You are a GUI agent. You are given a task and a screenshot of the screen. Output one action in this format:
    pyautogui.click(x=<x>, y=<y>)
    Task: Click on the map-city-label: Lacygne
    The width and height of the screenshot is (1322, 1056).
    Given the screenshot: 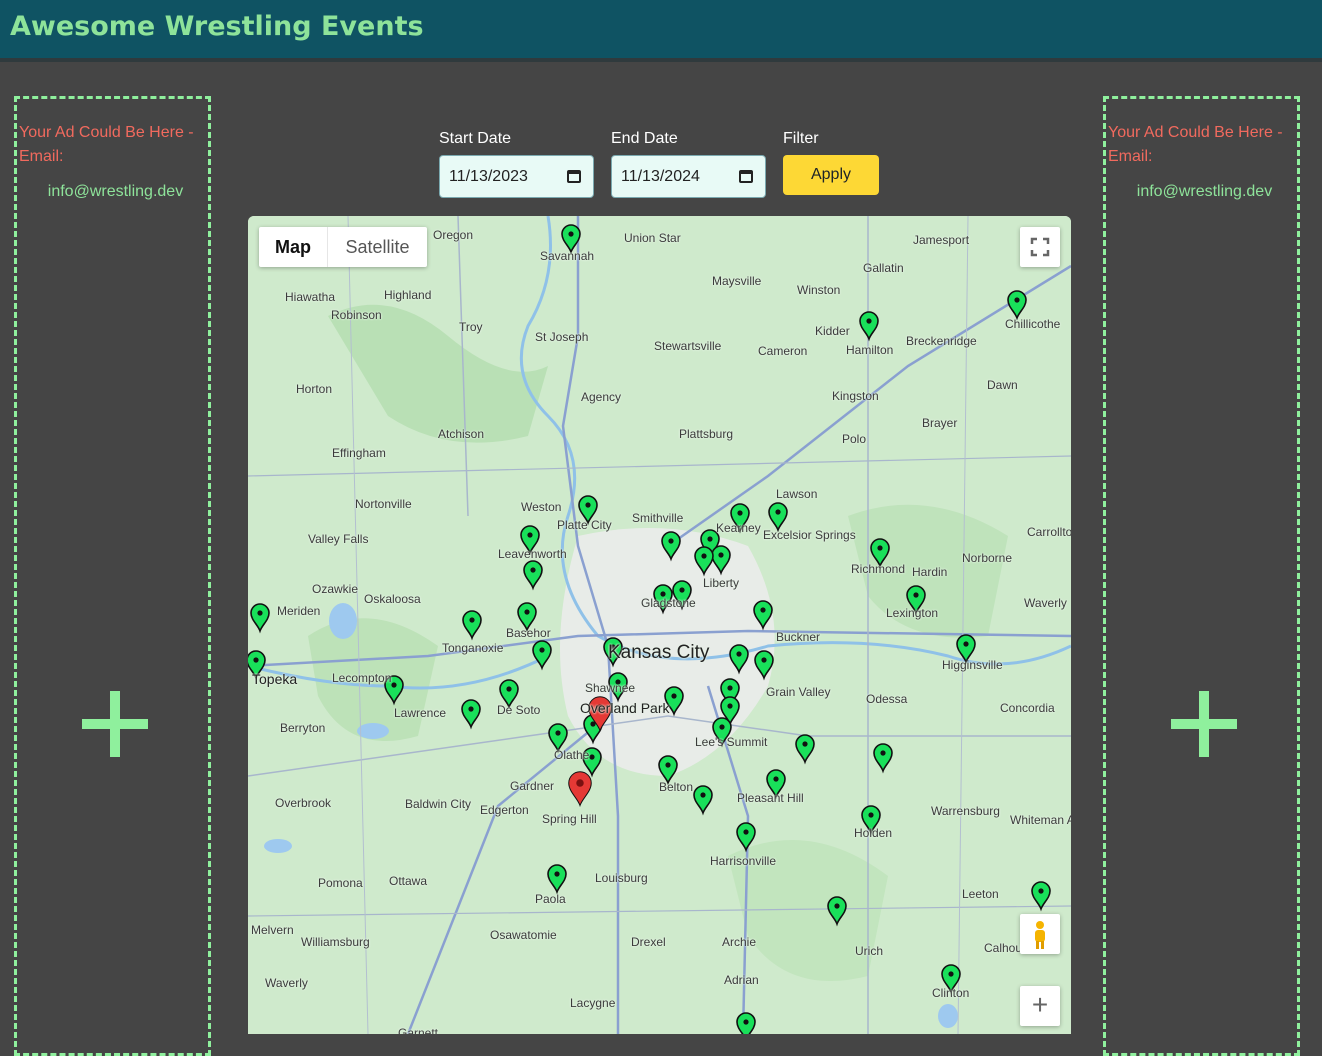 What is the action you would take?
    pyautogui.click(x=593, y=1003)
    